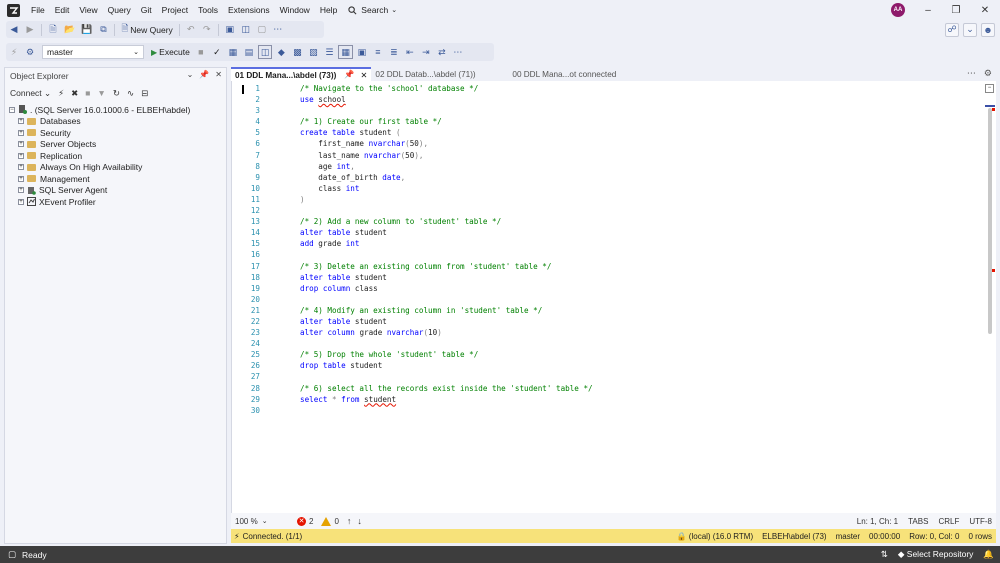 This screenshot has height=563, width=1000. I want to click on menu-project: Project, so click(175, 10).